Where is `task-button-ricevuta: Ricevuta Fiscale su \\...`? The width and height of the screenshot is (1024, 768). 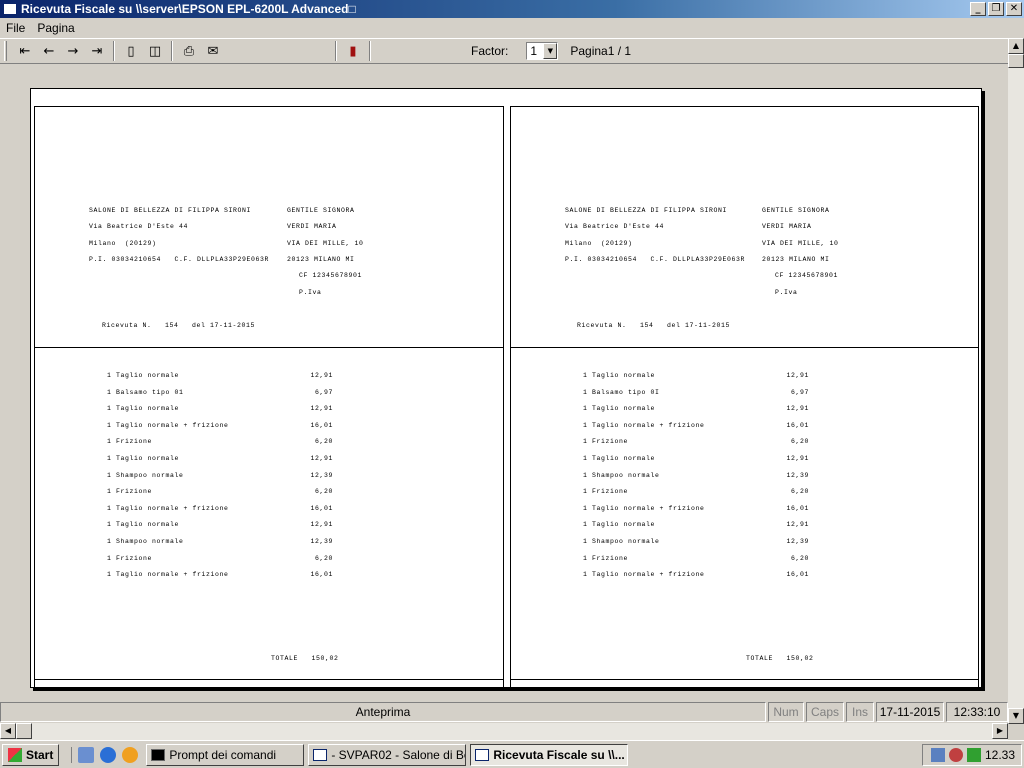 task-button-ricevuta: Ricevuta Fiscale su \\... is located at coordinates (549, 754).